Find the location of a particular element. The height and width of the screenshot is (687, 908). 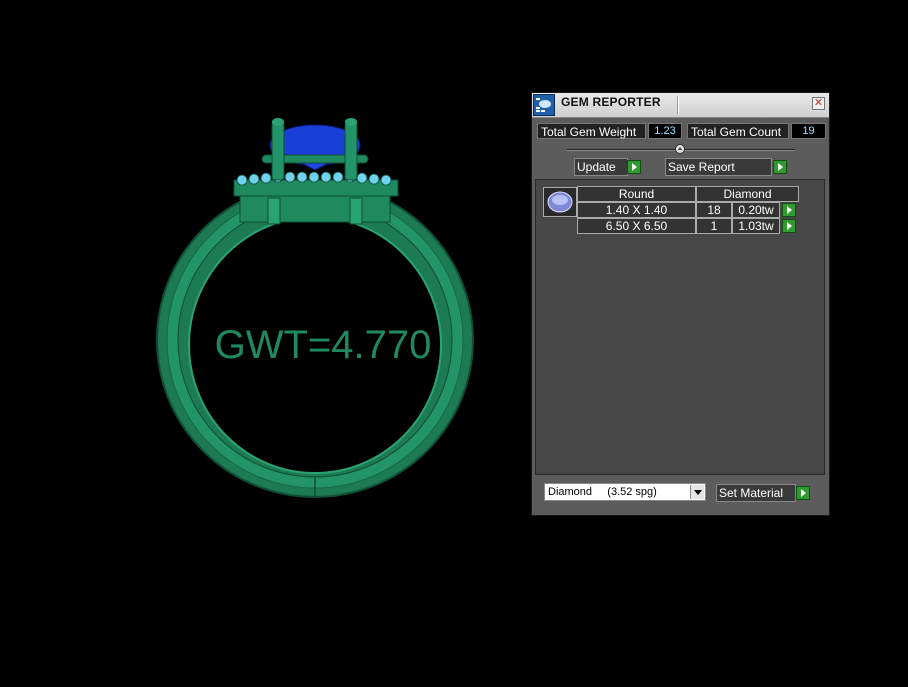

collapse-toggle is located at coordinates (680, 149).